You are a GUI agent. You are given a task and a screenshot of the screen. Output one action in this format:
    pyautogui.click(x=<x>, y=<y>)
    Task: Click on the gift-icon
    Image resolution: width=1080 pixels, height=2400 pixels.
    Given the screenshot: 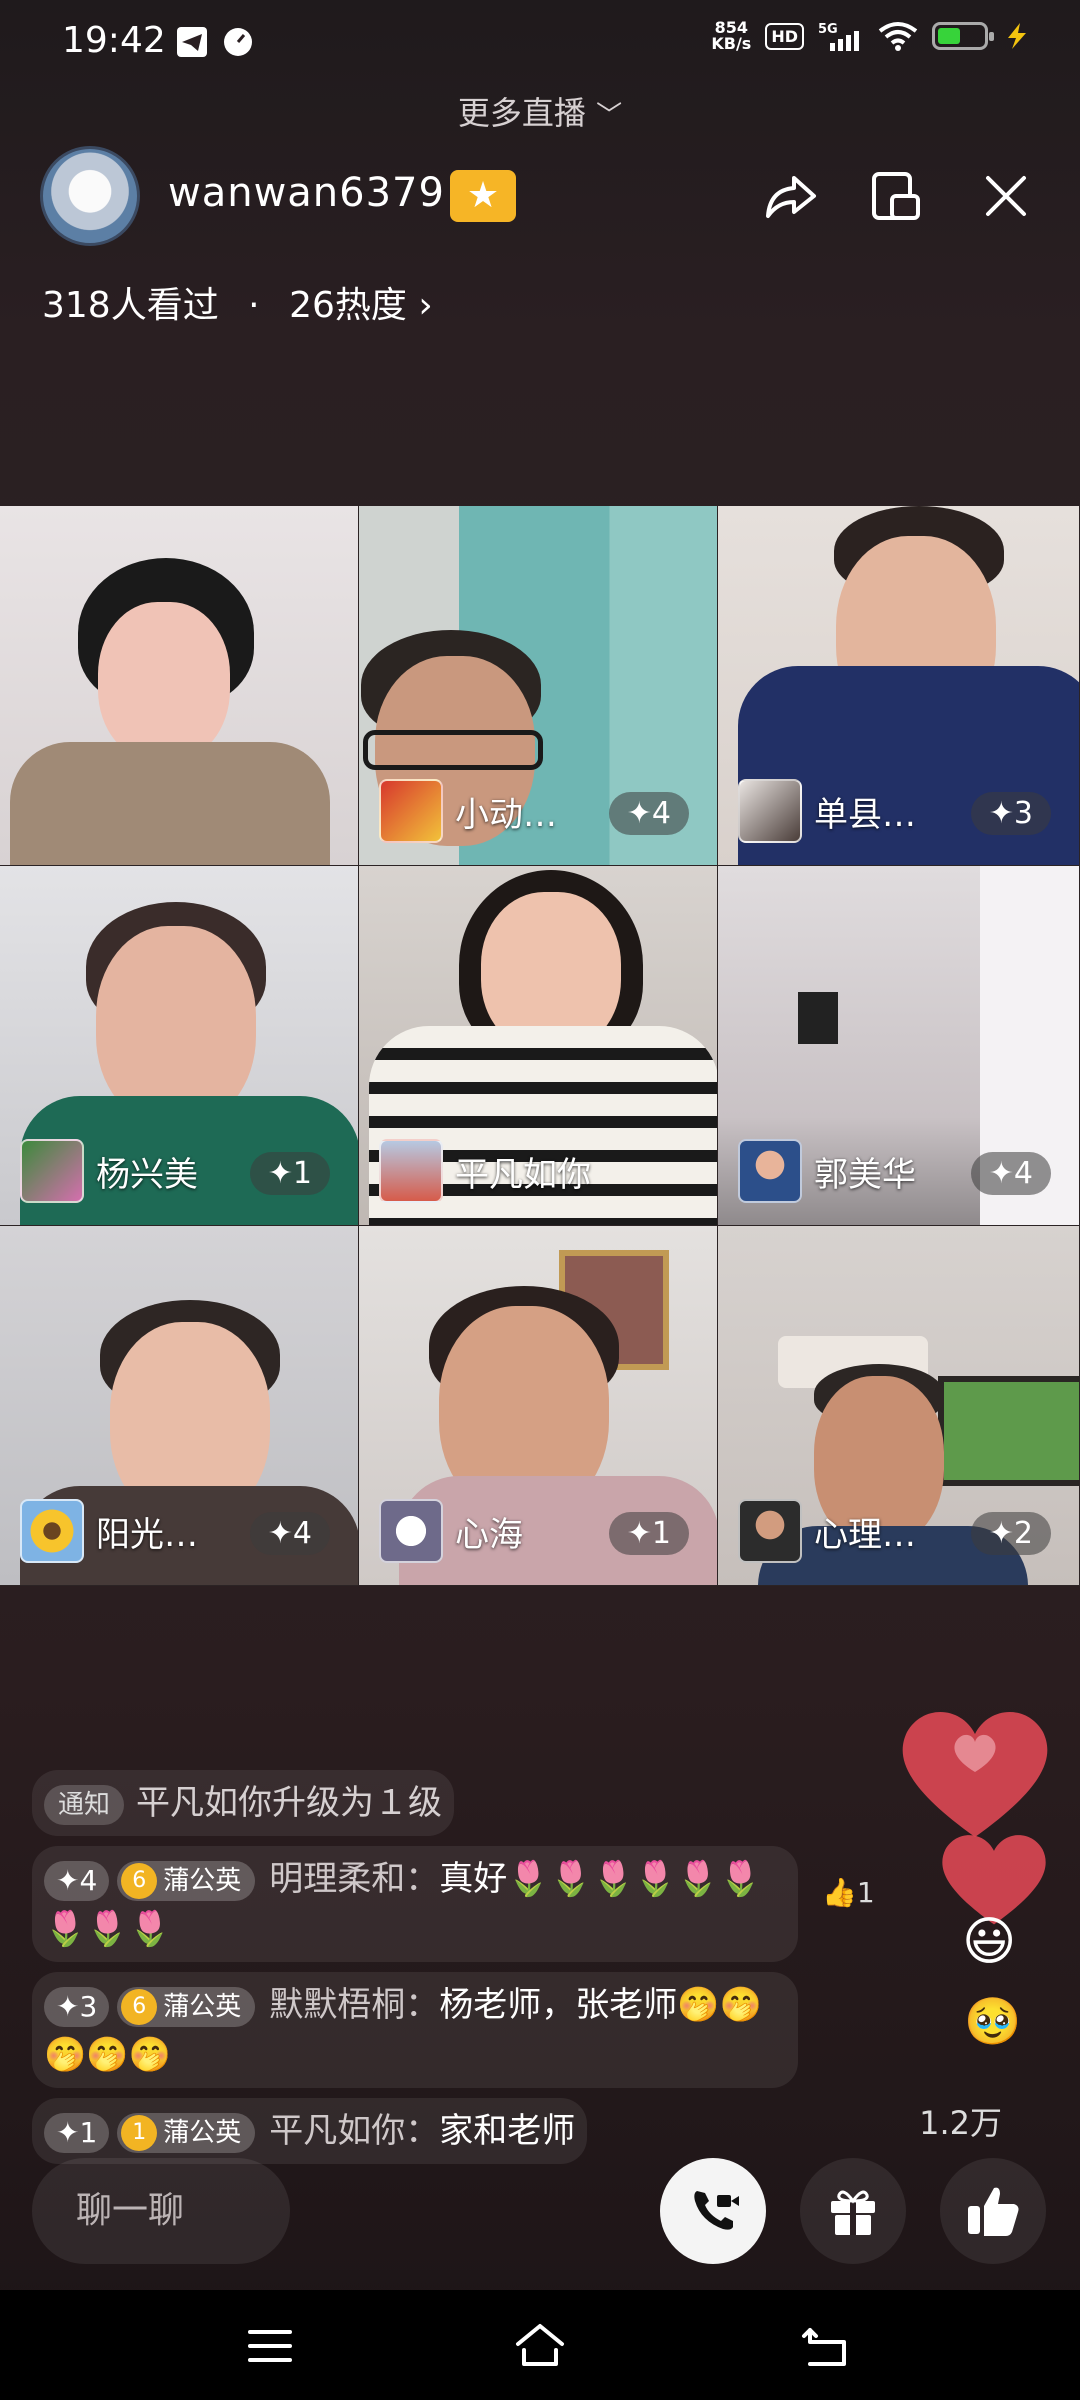 What is the action you would take?
    pyautogui.click(x=853, y=2212)
    